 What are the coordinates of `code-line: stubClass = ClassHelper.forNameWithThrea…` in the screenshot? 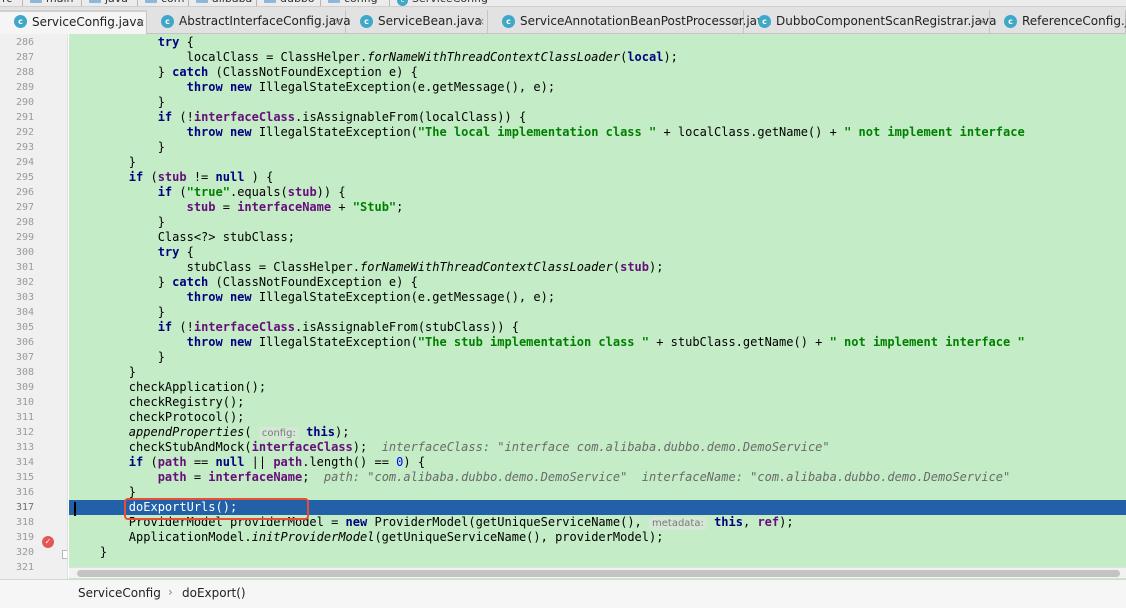 It's located at (597, 267).